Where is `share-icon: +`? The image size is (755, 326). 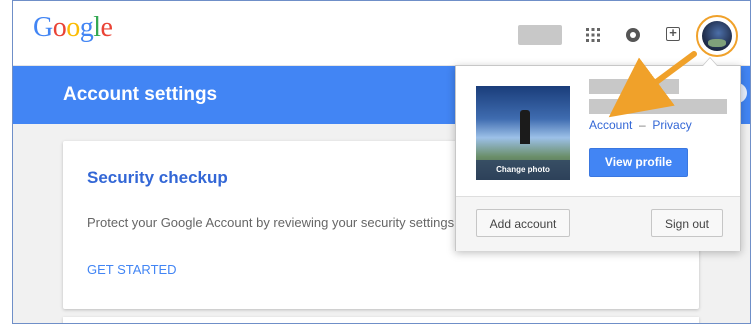
share-icon: + is located at coordinates (673, 33).